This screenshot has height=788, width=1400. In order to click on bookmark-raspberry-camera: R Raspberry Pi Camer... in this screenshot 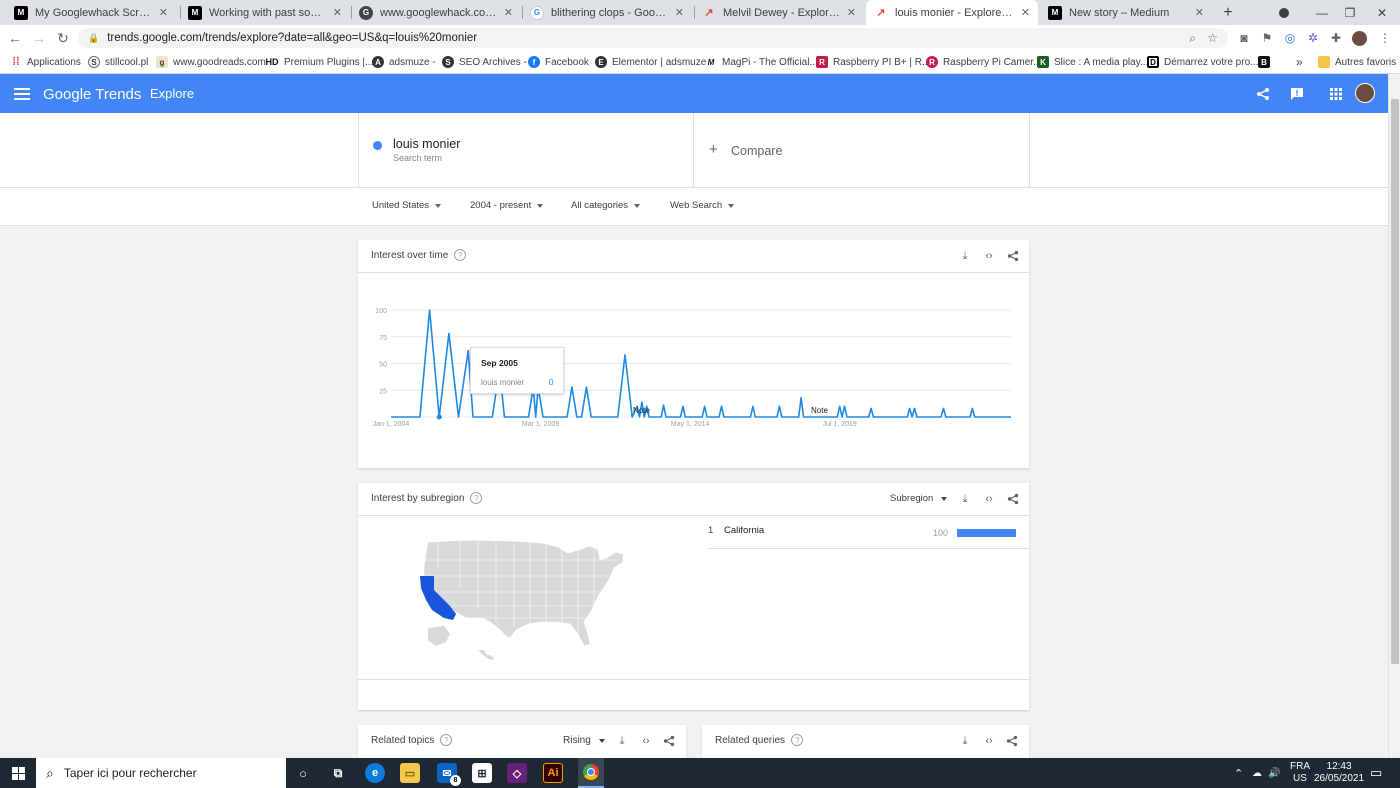, I will do `click(983, 62)`.